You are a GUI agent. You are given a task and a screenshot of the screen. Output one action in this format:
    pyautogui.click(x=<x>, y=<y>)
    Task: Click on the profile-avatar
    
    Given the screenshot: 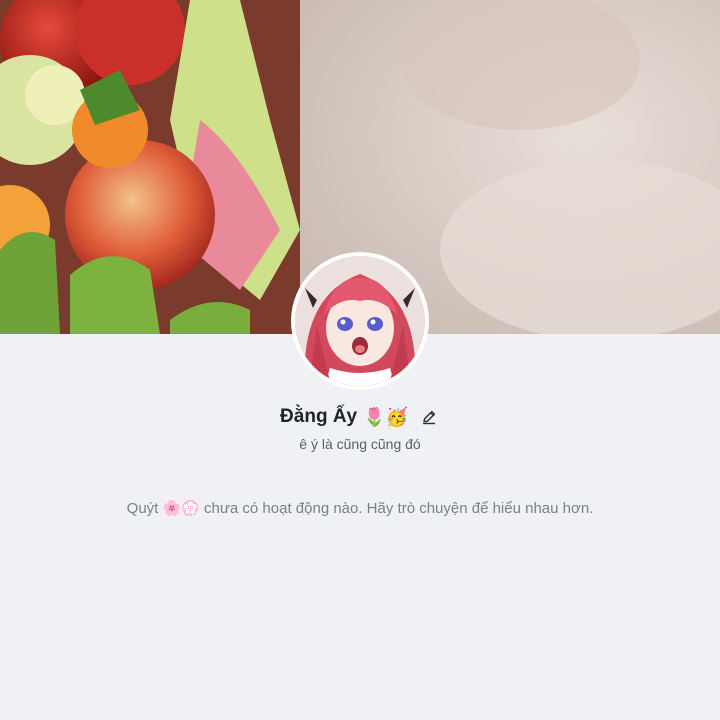 What is the action you would take?
    pyautogui.click(x=360, y=321)
    